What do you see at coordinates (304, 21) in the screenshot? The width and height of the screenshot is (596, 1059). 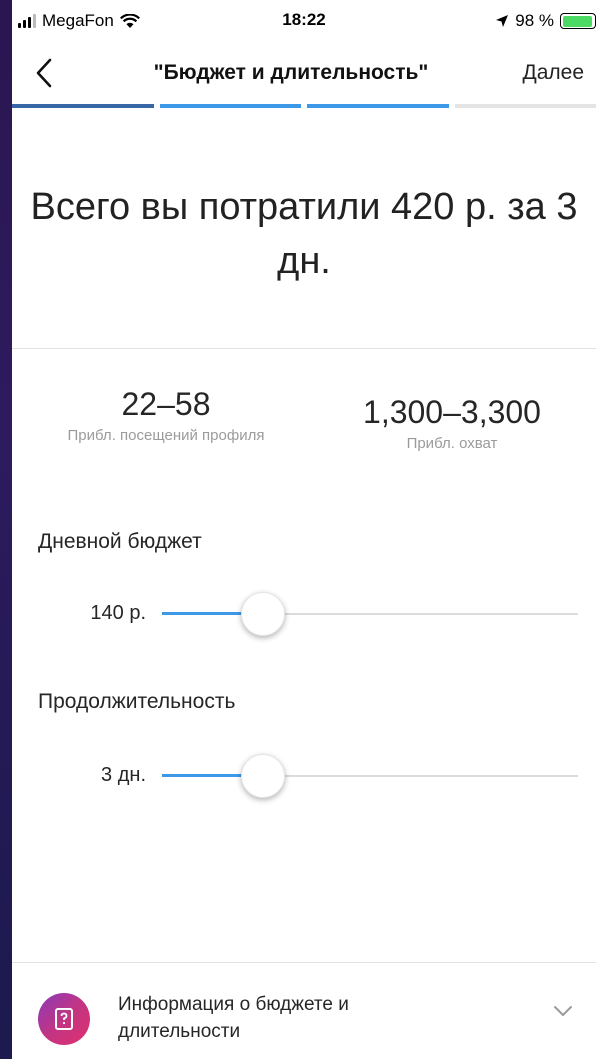 I see `status-bar: MegaFon 18:22 98 %` at bounding box center [304, 21].